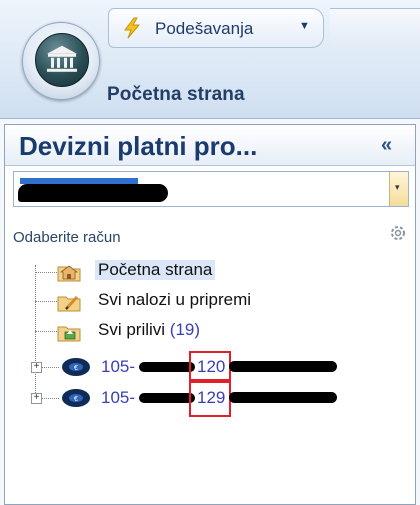  What do you see at coordinates (185, 329) in the screenshot?
I see `inflow-count: (19)` at bounding box center [185, 329].